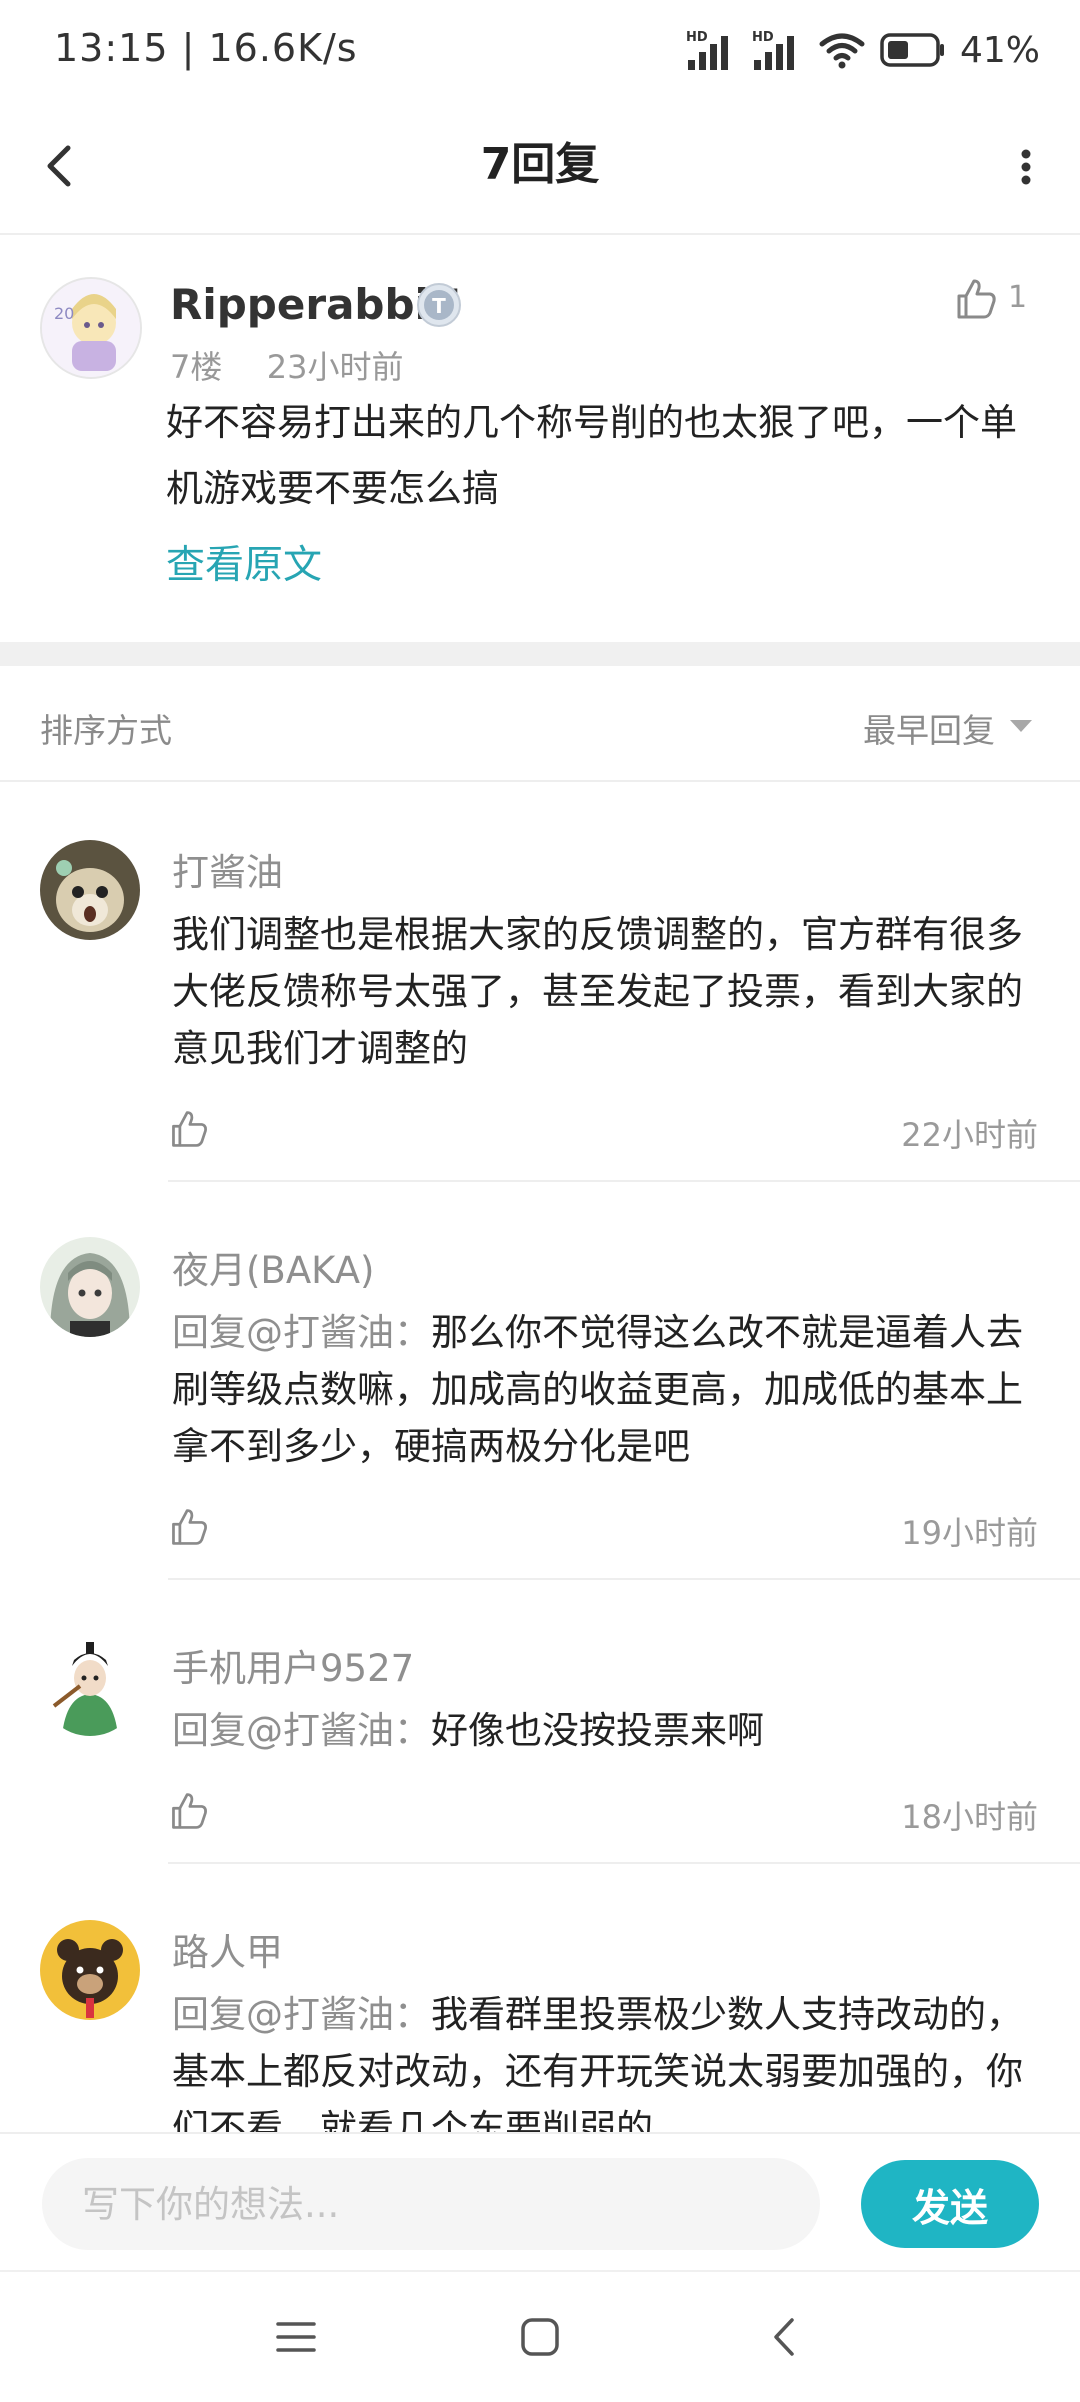 This screenshot has height=2402, width=1080. Describe the element at coordinates (591, 455) in the screenshot. I see `post-content: 好不容易打出来的几个称号削的也太狠了吧，一个单机游戏要不要怎么搞` at that location.